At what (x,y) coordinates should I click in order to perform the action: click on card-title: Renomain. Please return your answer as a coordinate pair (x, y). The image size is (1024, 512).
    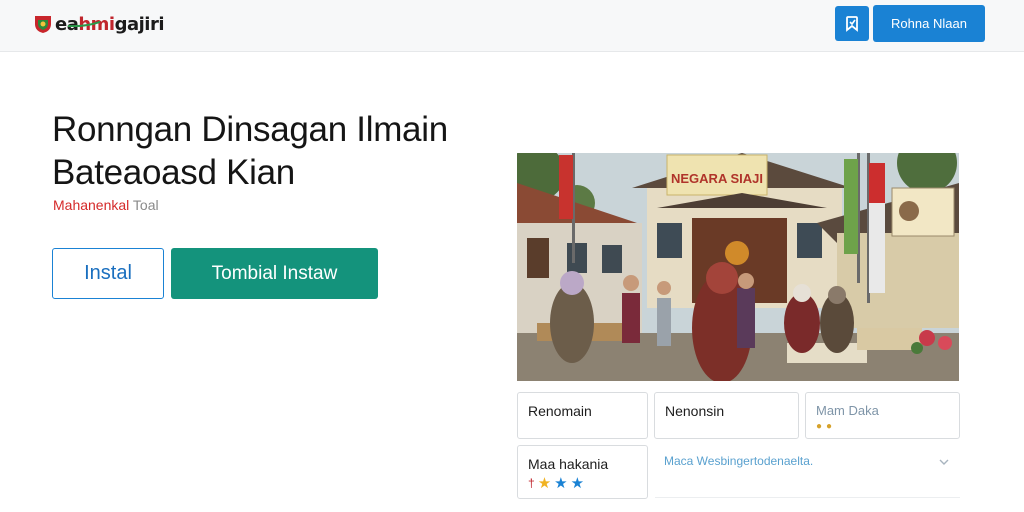
    Looking at the image, I should click on (560, 411).